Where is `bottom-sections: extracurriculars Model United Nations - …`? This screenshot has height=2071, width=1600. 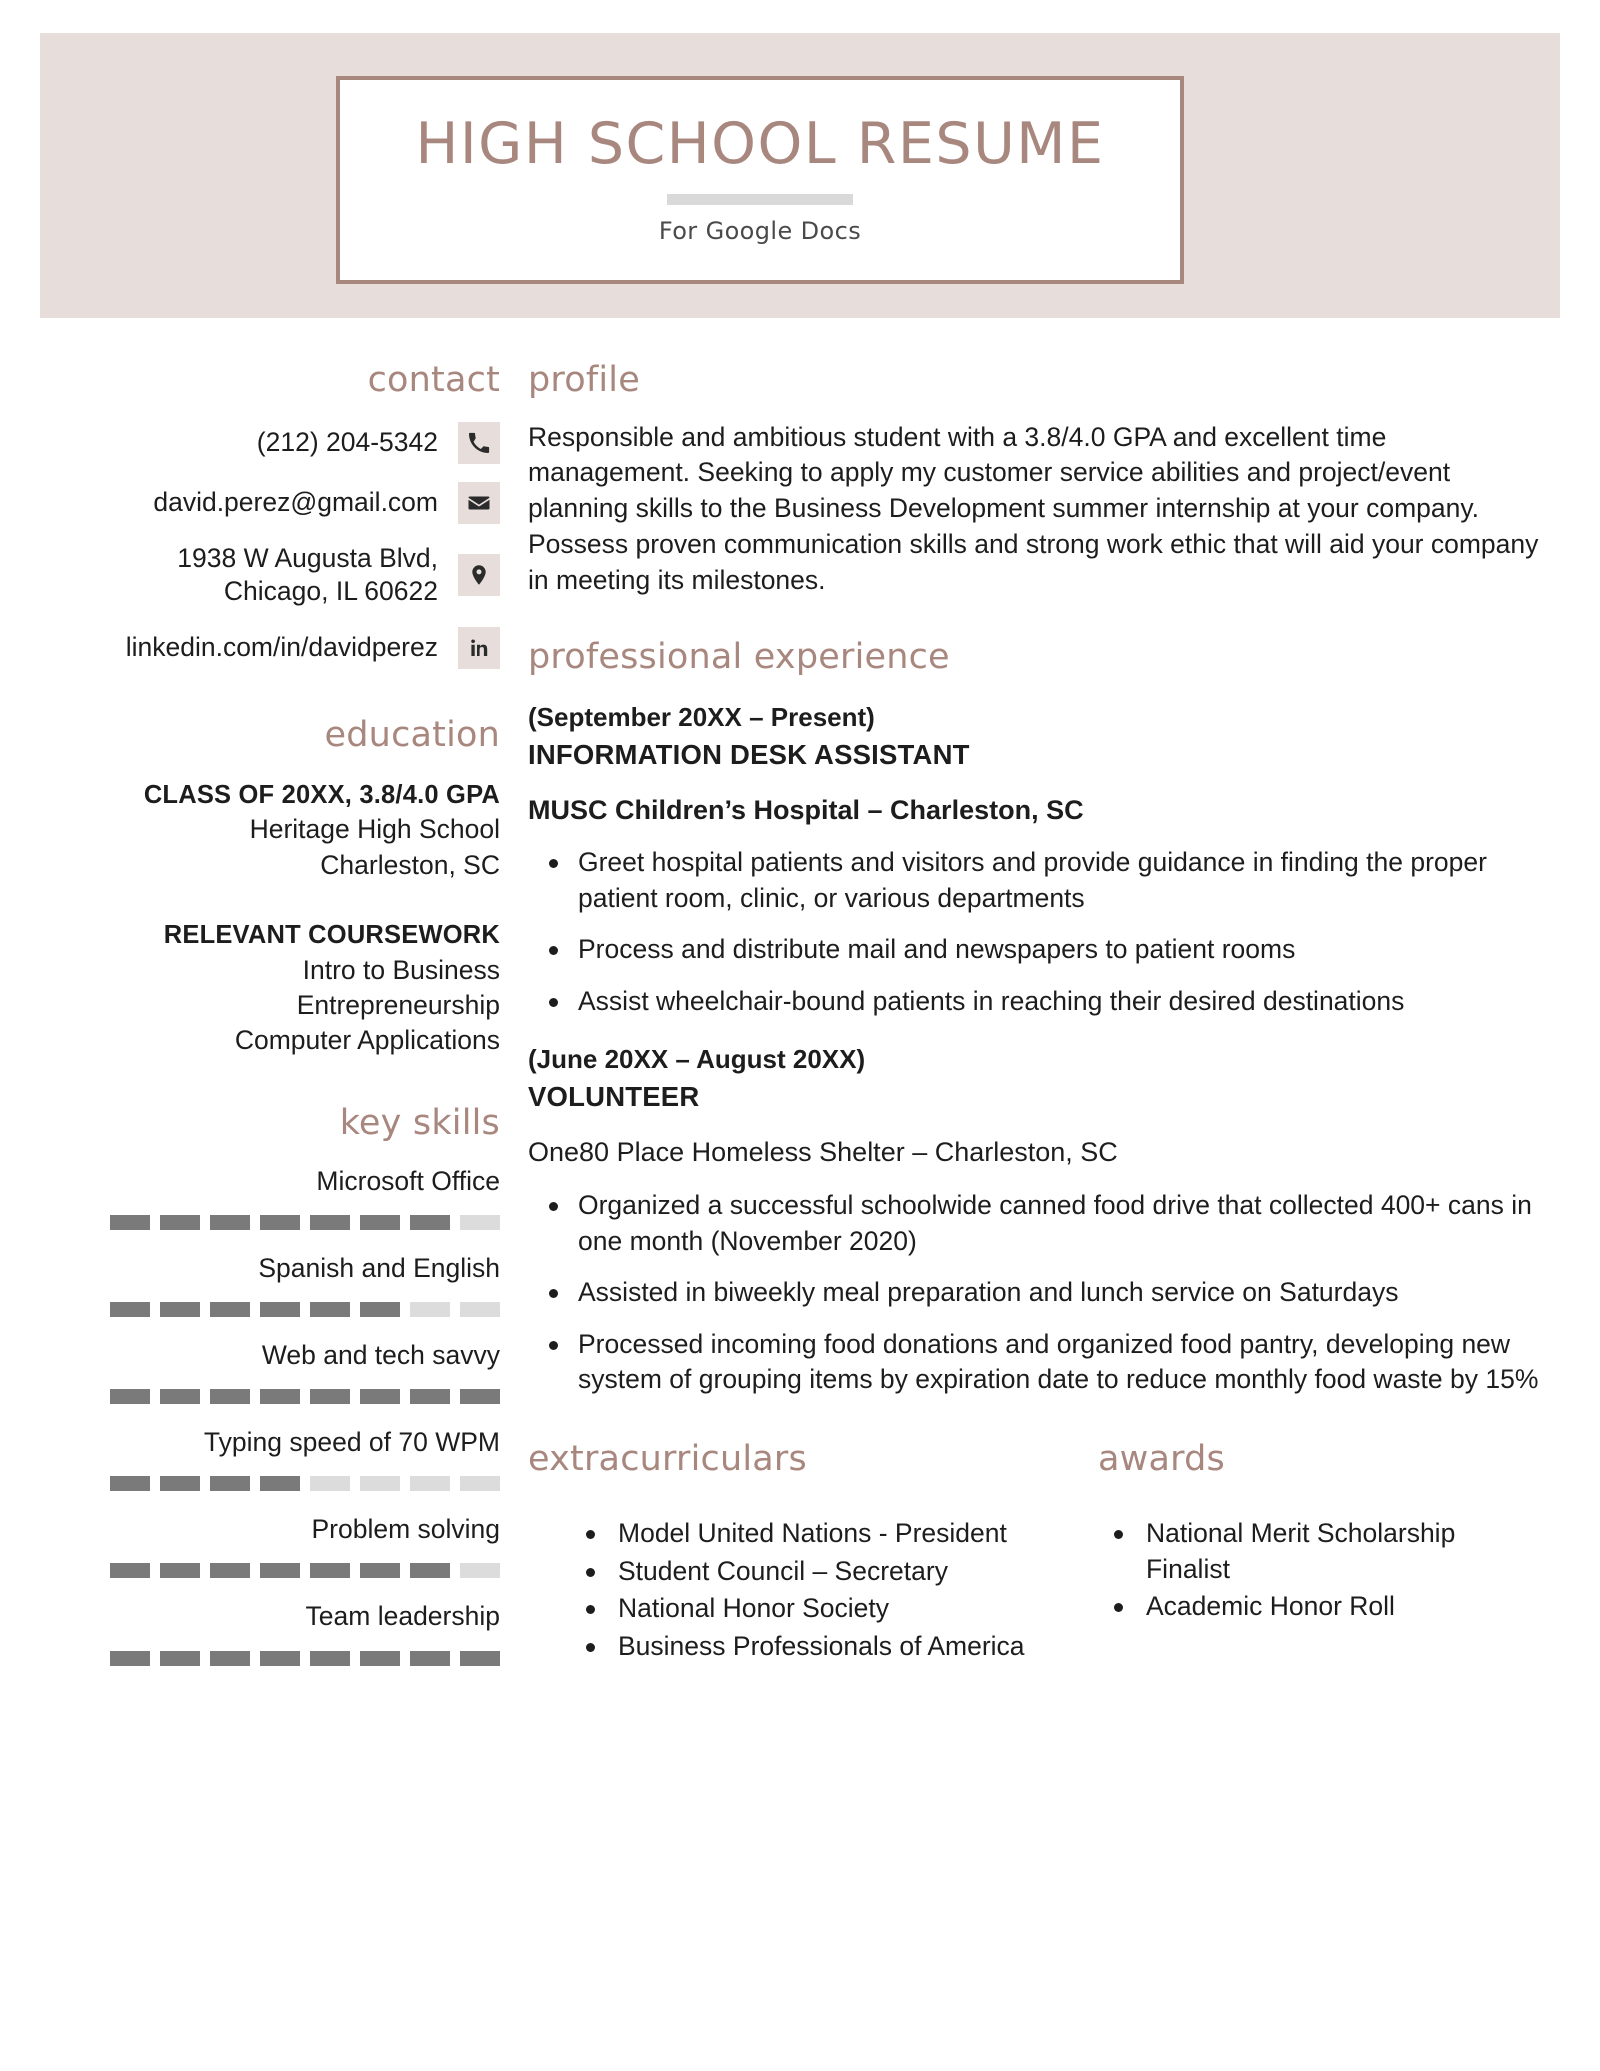 bottom-sections: extracurriculars Model United Nations - … is located at coordinates (1038, 1553).